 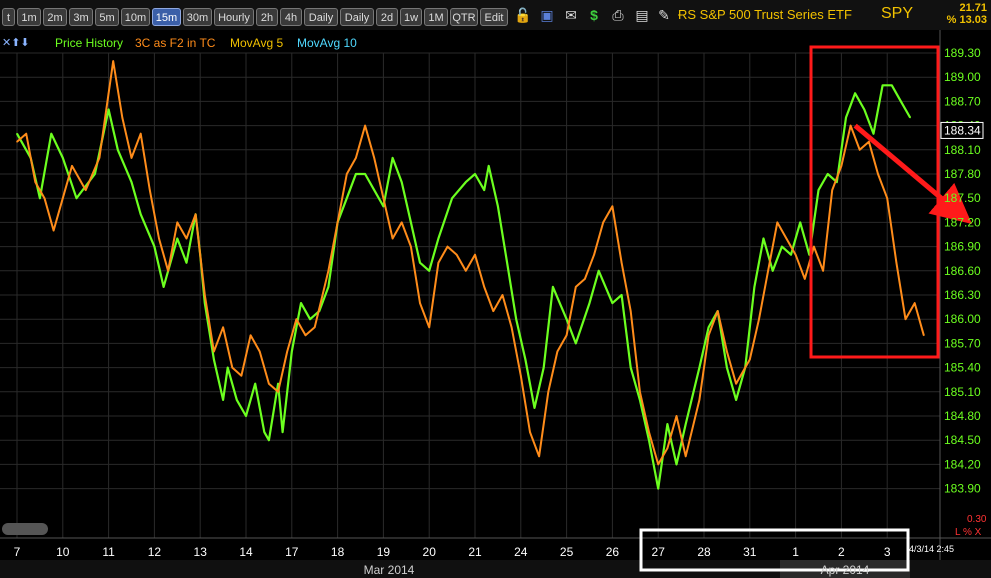 I want to click on x-tick-label: 21, so click(x=475, y=552).